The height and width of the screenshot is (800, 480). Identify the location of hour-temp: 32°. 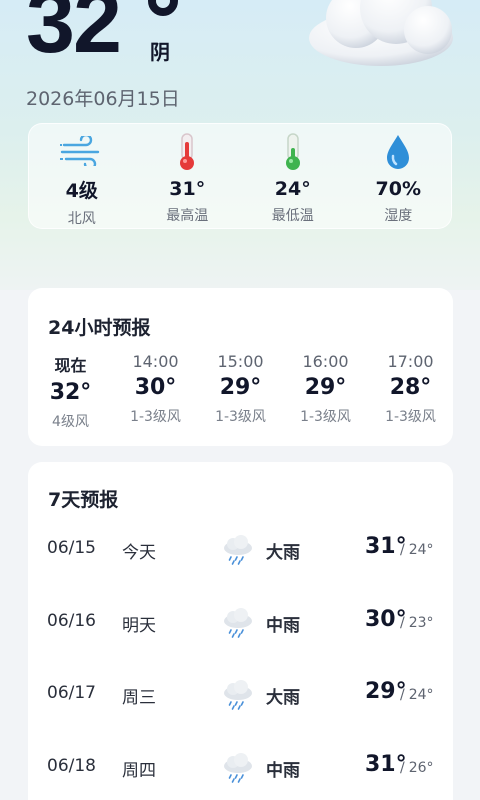
(70, 392).